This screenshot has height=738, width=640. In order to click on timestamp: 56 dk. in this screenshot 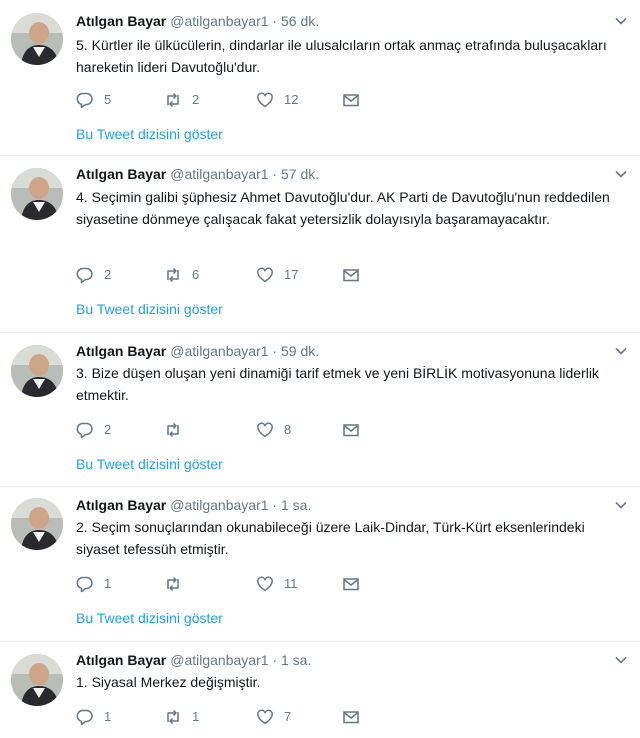, I will do `click(300, 21)`.